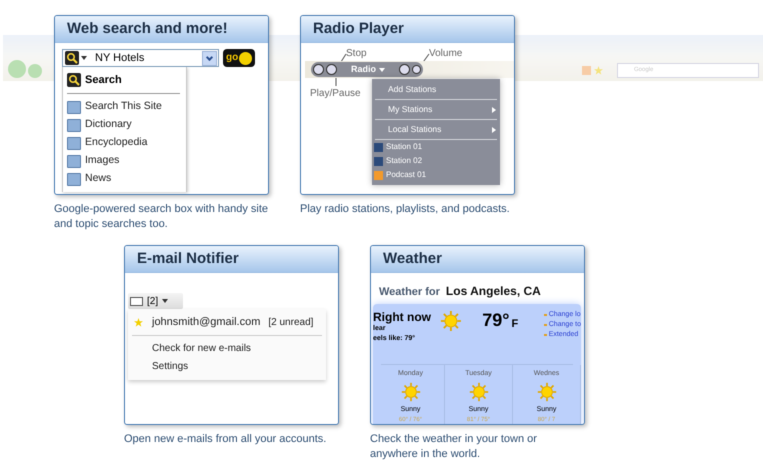 The width and height of the screenshot is (763, 473). Describe the element at coordinates (227, 322) in the screenshot. I see `account-item: johnsmith@gmail.com [2 unread]` at that location.